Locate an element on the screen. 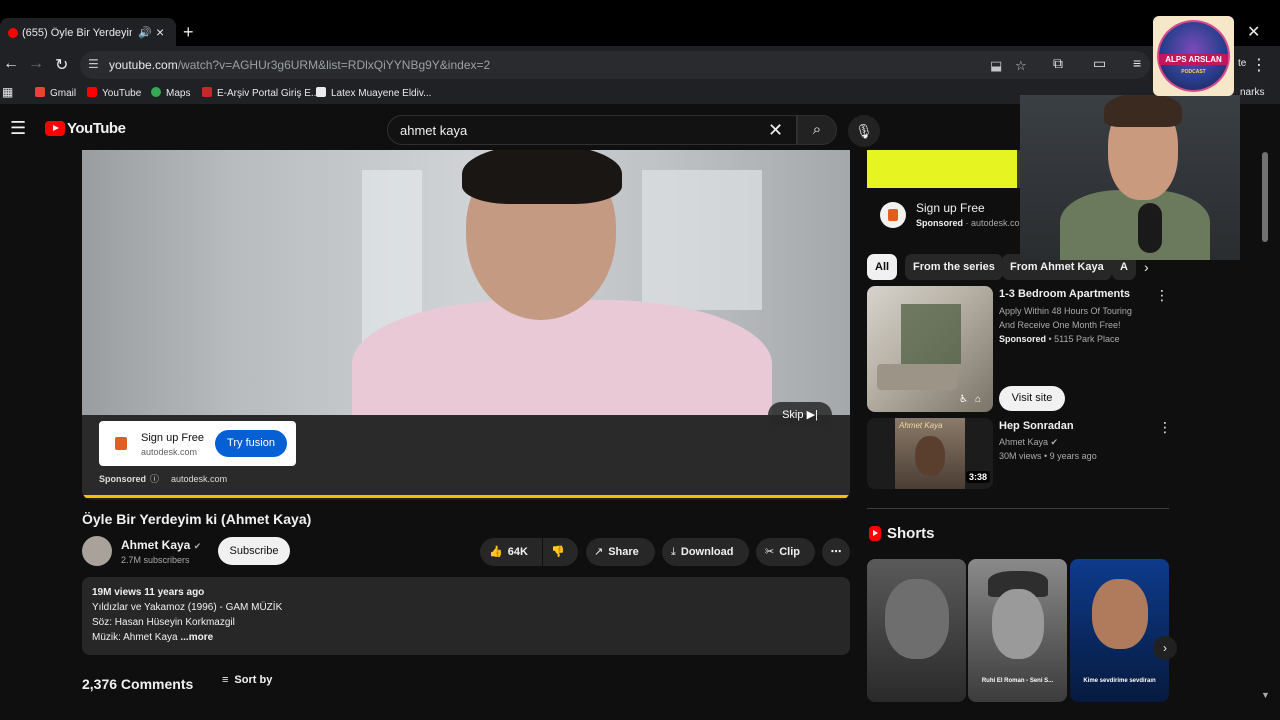 The width and height of the screenshot is (1280, 720). url-host: youtube.com is located at coordinates (143, 65).